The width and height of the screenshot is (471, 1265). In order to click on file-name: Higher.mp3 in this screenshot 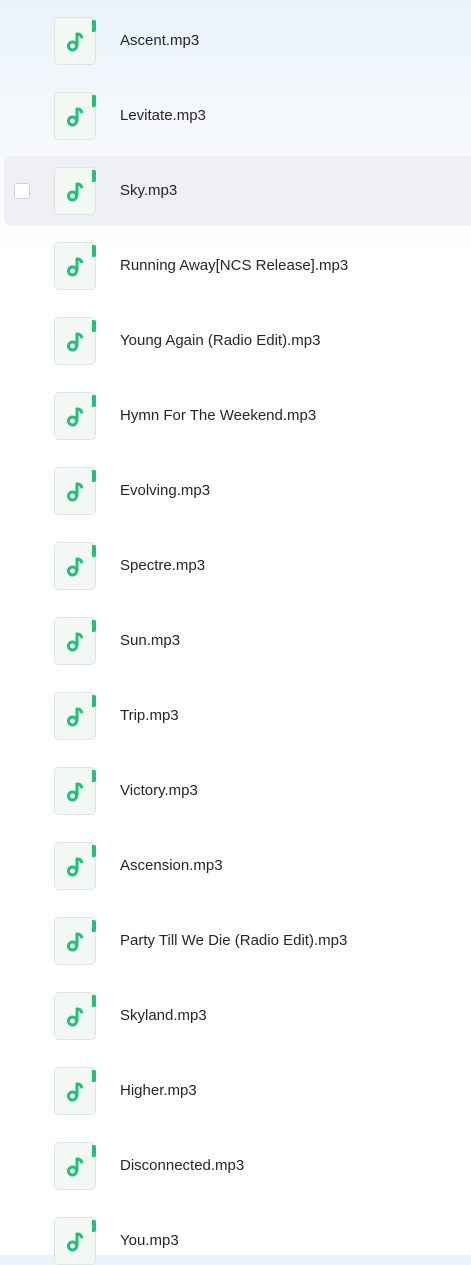, I will do `click(158, 1091)`.